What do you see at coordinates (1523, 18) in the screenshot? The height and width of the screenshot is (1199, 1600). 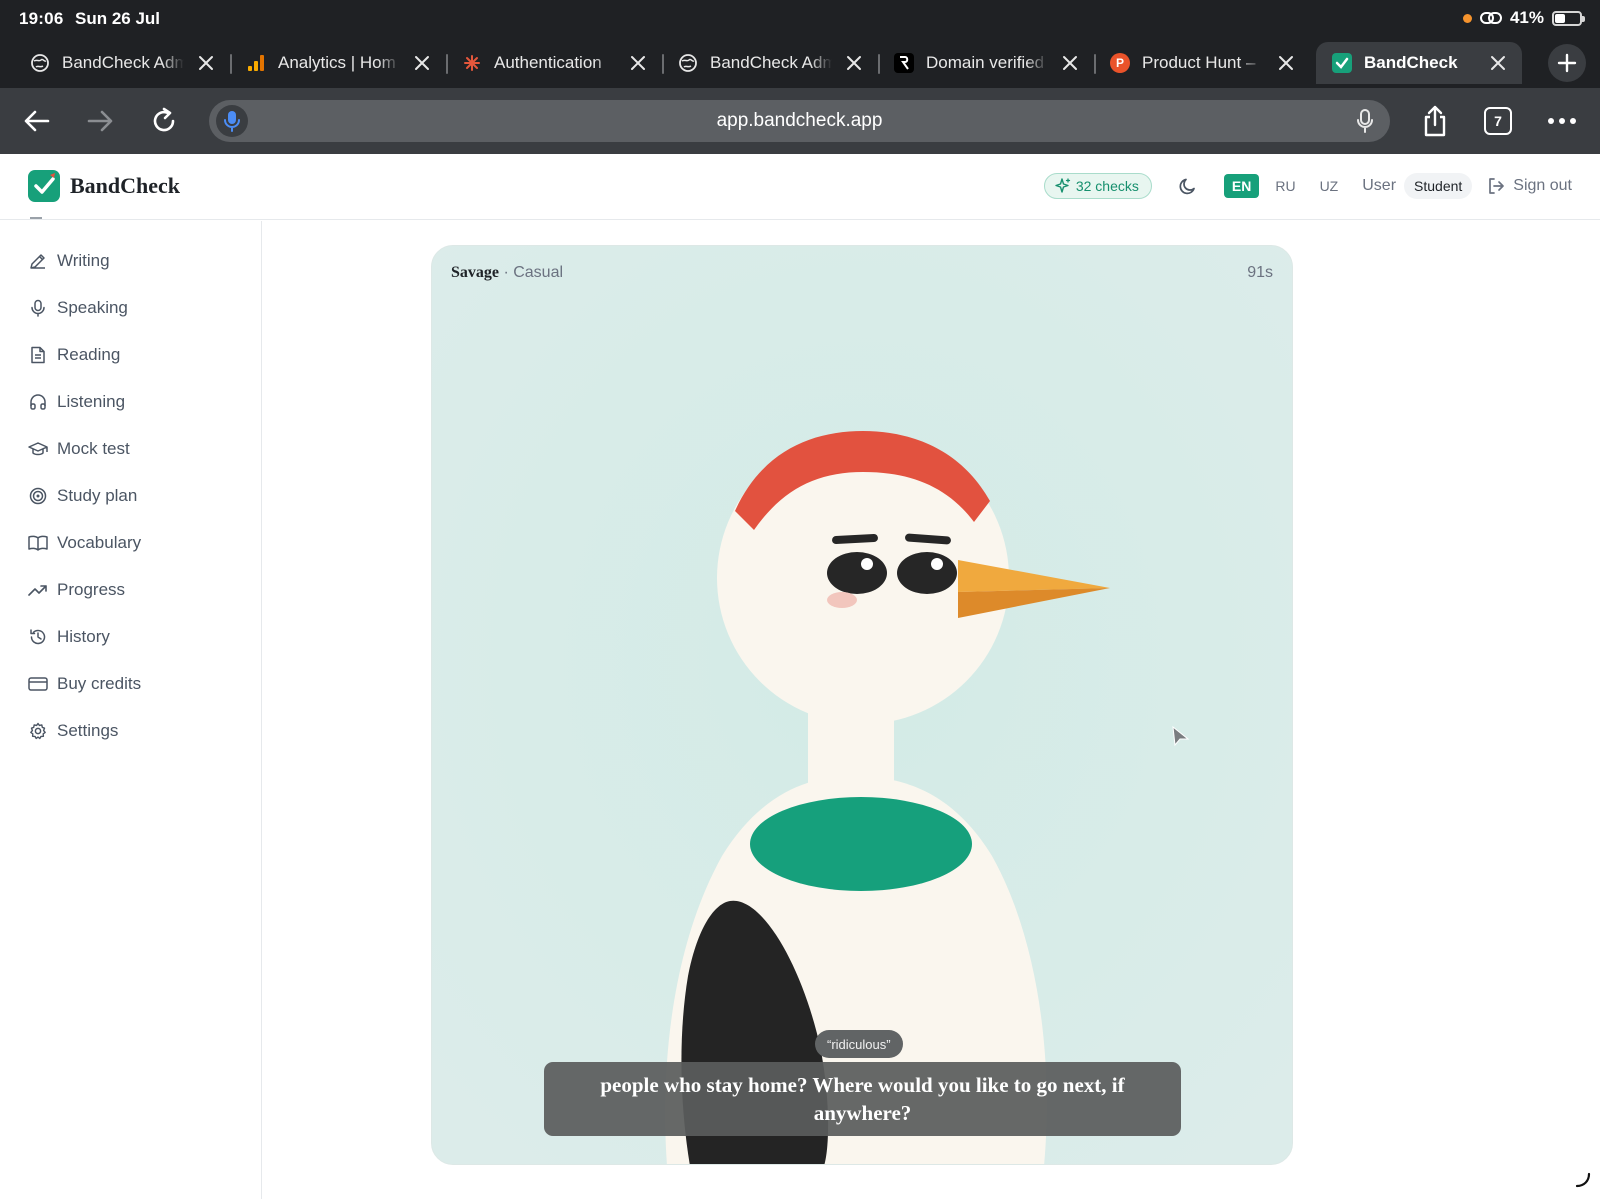 I see `status-right: 41%` at bounding box center [1523, 18].